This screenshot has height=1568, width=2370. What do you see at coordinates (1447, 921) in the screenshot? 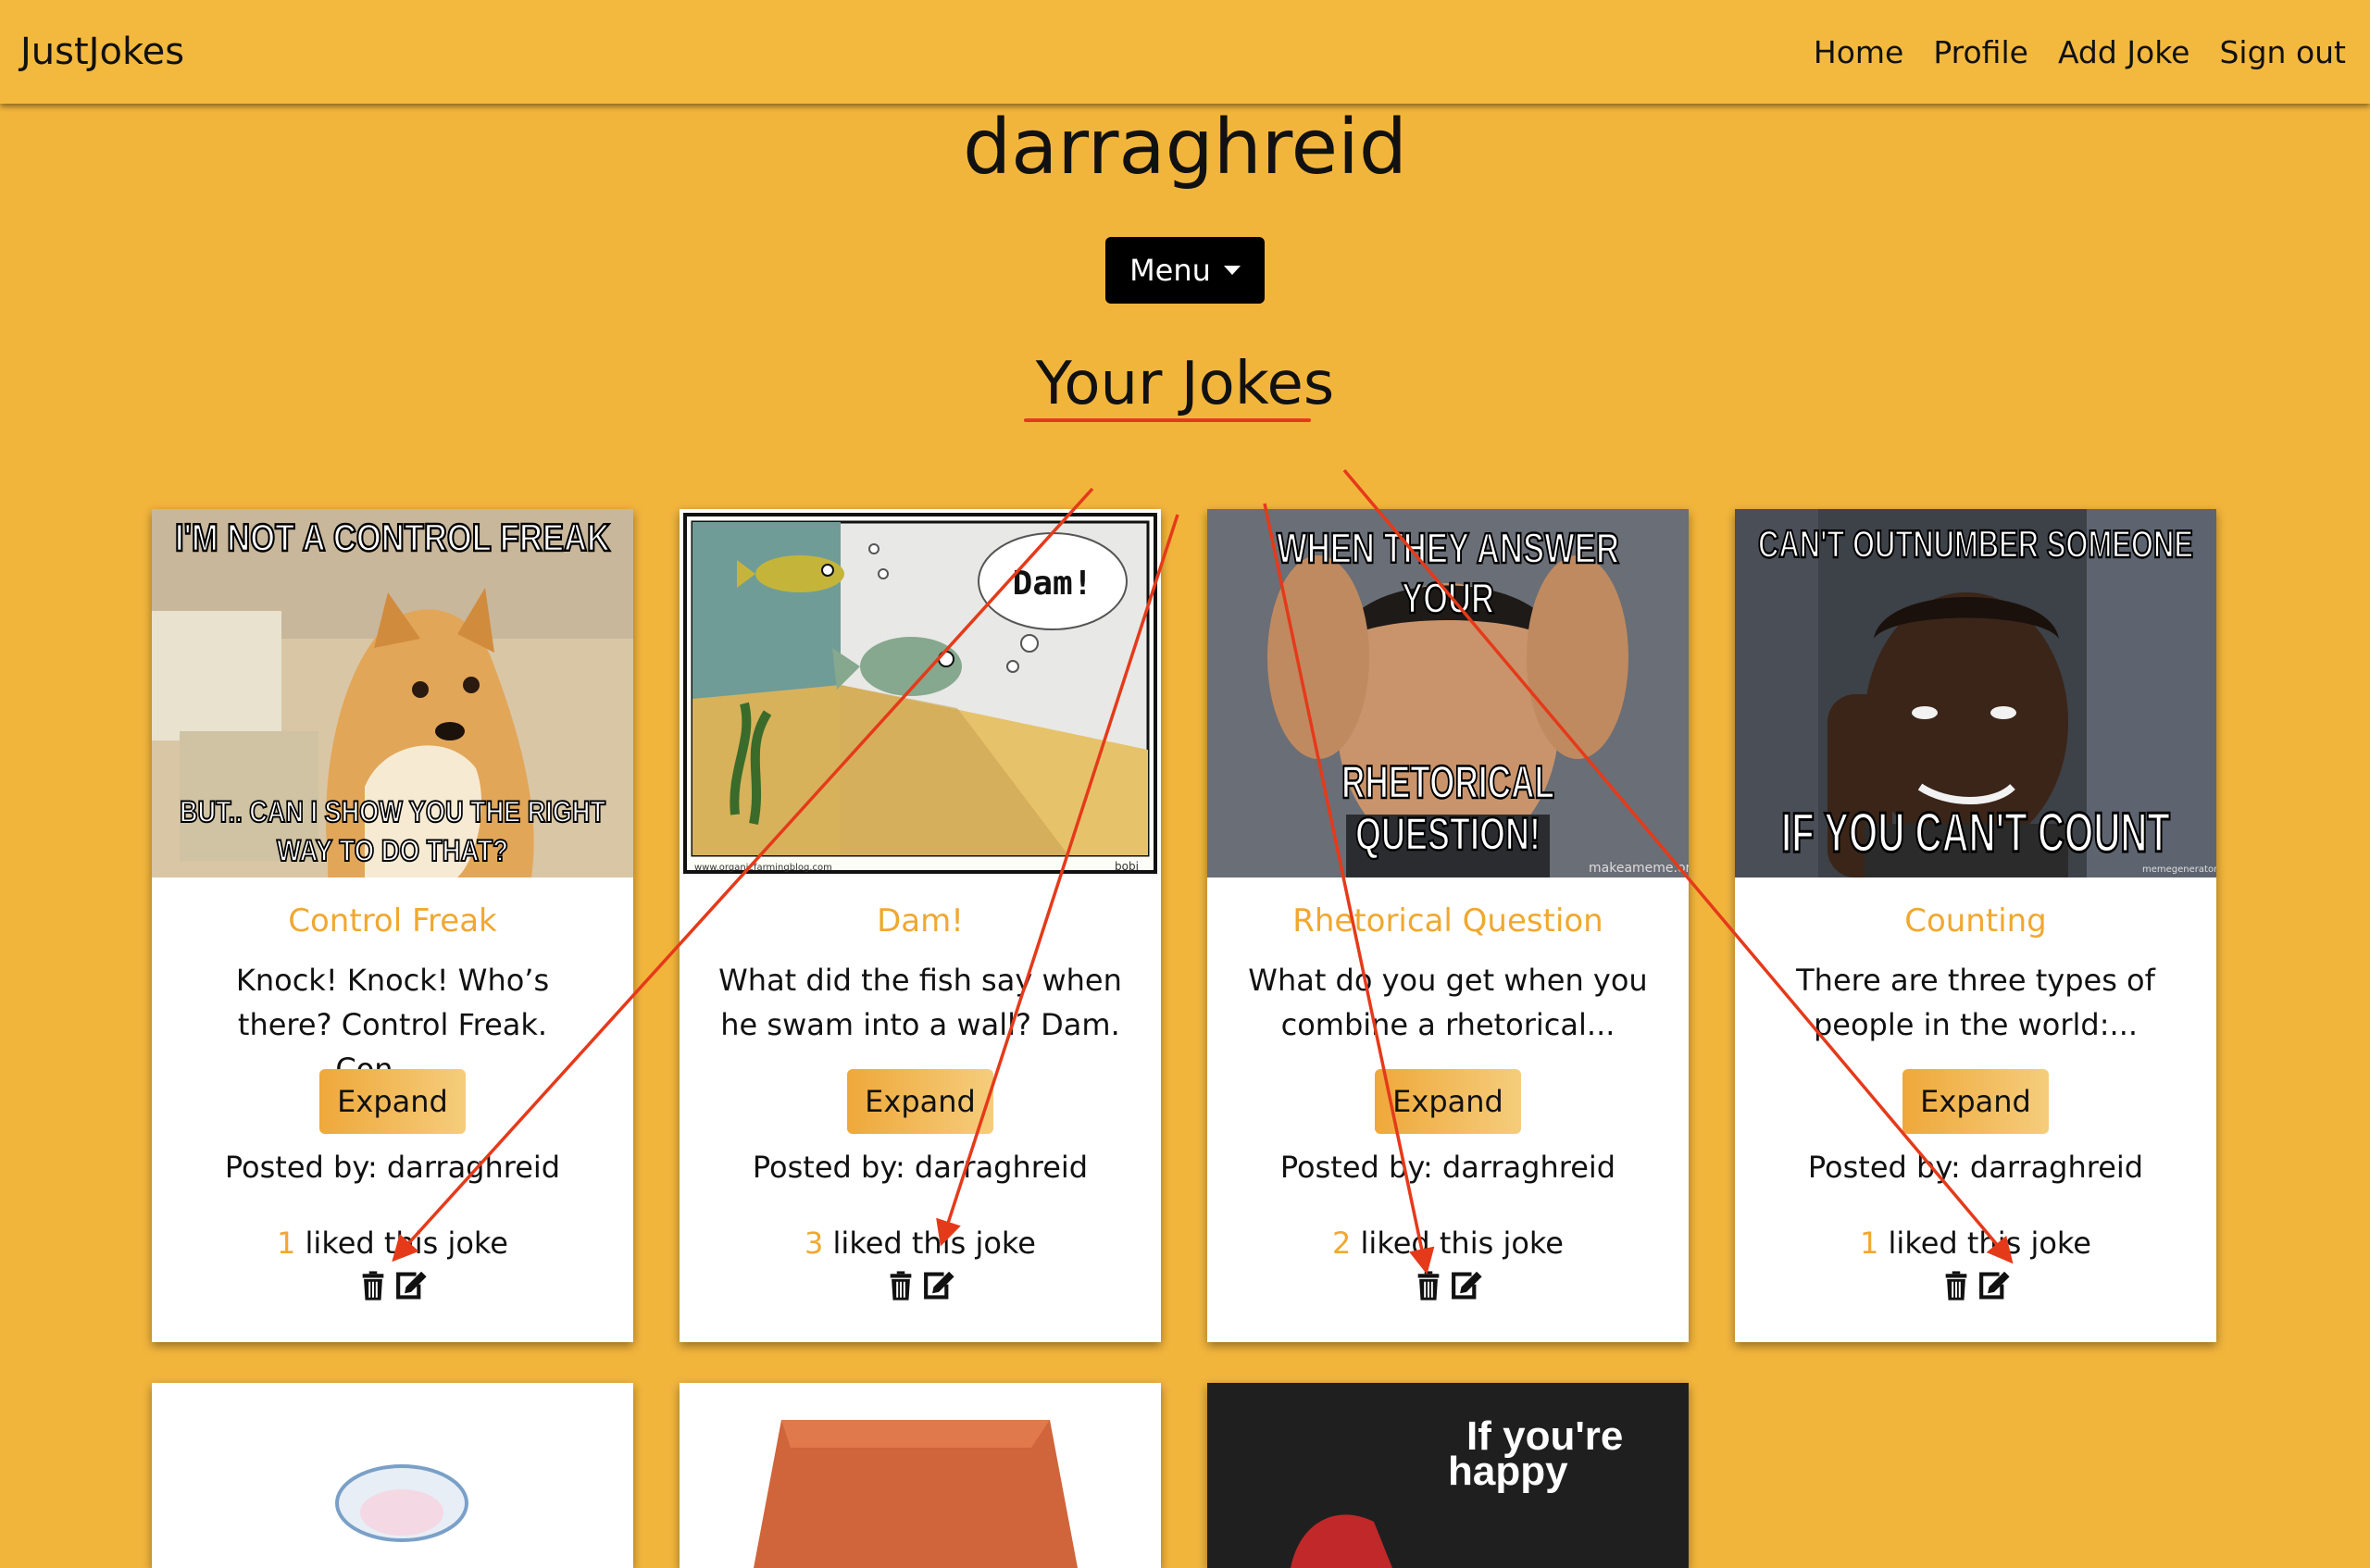
I see `joke-title: Rhetorical Question` at bounding box center [1447, 921].